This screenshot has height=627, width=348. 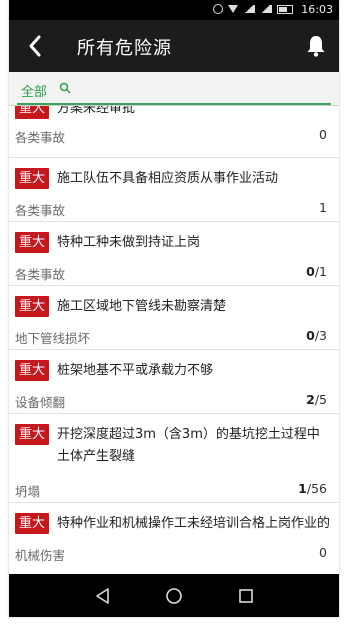 I want to click on nav-home-button, so click(x=174, y=596).